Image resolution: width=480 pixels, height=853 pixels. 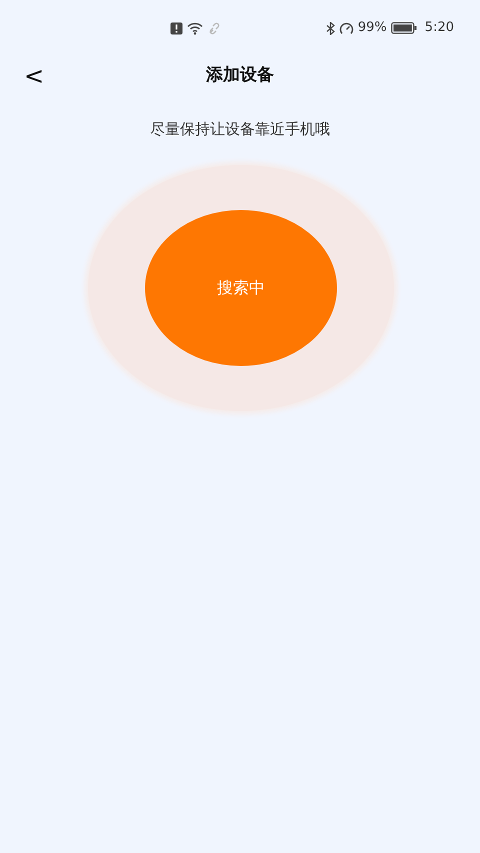 I want to click on bluetooth-icon, so click(x=330, y=28).